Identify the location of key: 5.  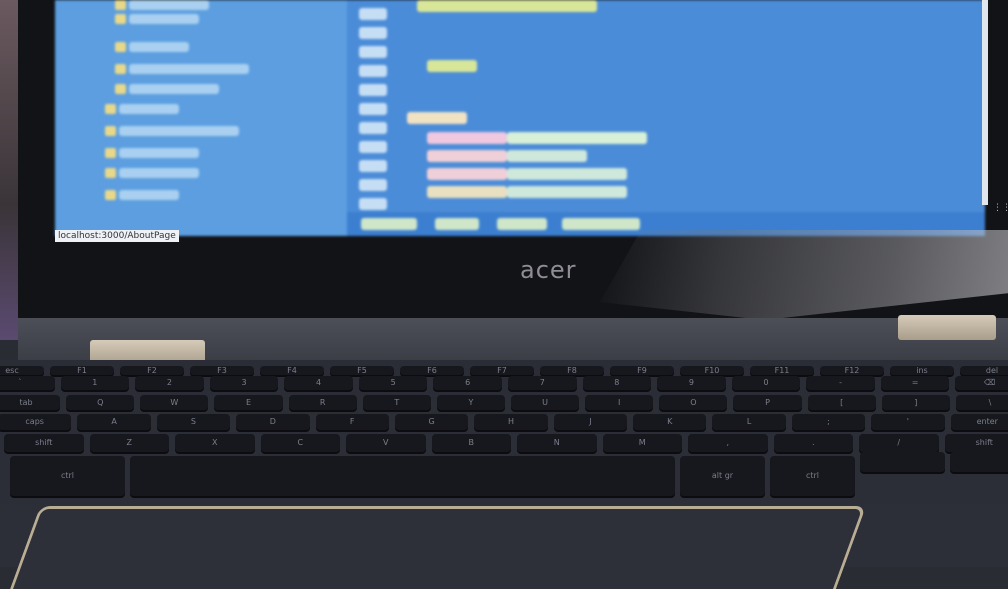
(393, 383).